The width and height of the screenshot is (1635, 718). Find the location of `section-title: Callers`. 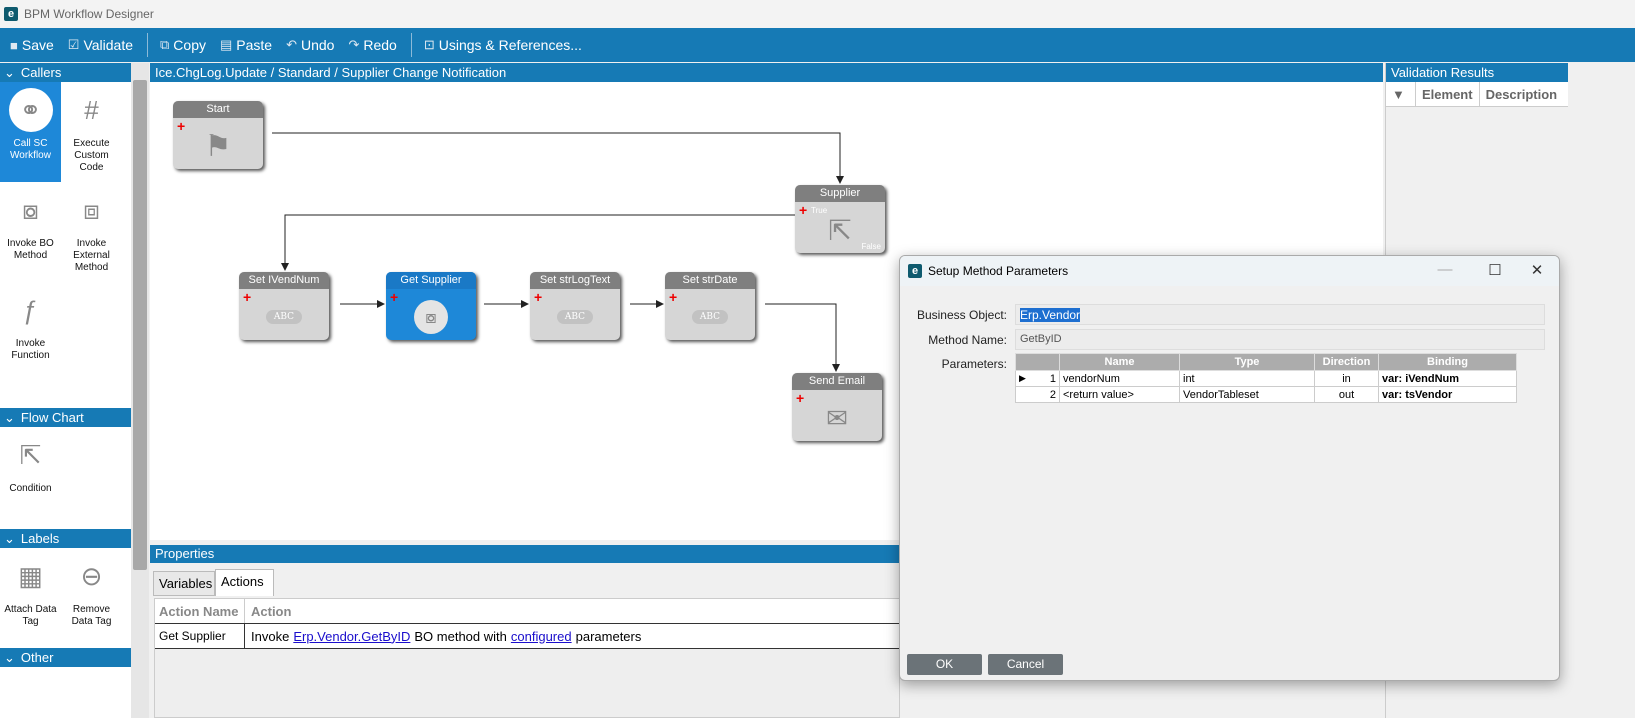

section-title: Callers is located at coordinates (41, 72).